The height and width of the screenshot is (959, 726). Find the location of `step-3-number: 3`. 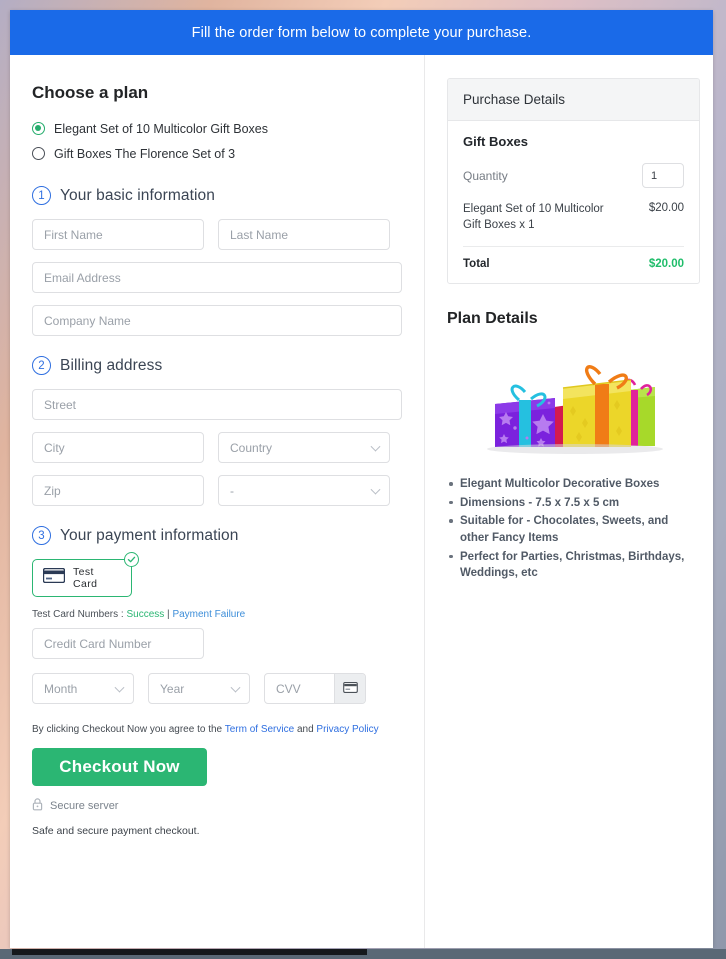

step-3-number: 3 is located at coordinates (41, 535).